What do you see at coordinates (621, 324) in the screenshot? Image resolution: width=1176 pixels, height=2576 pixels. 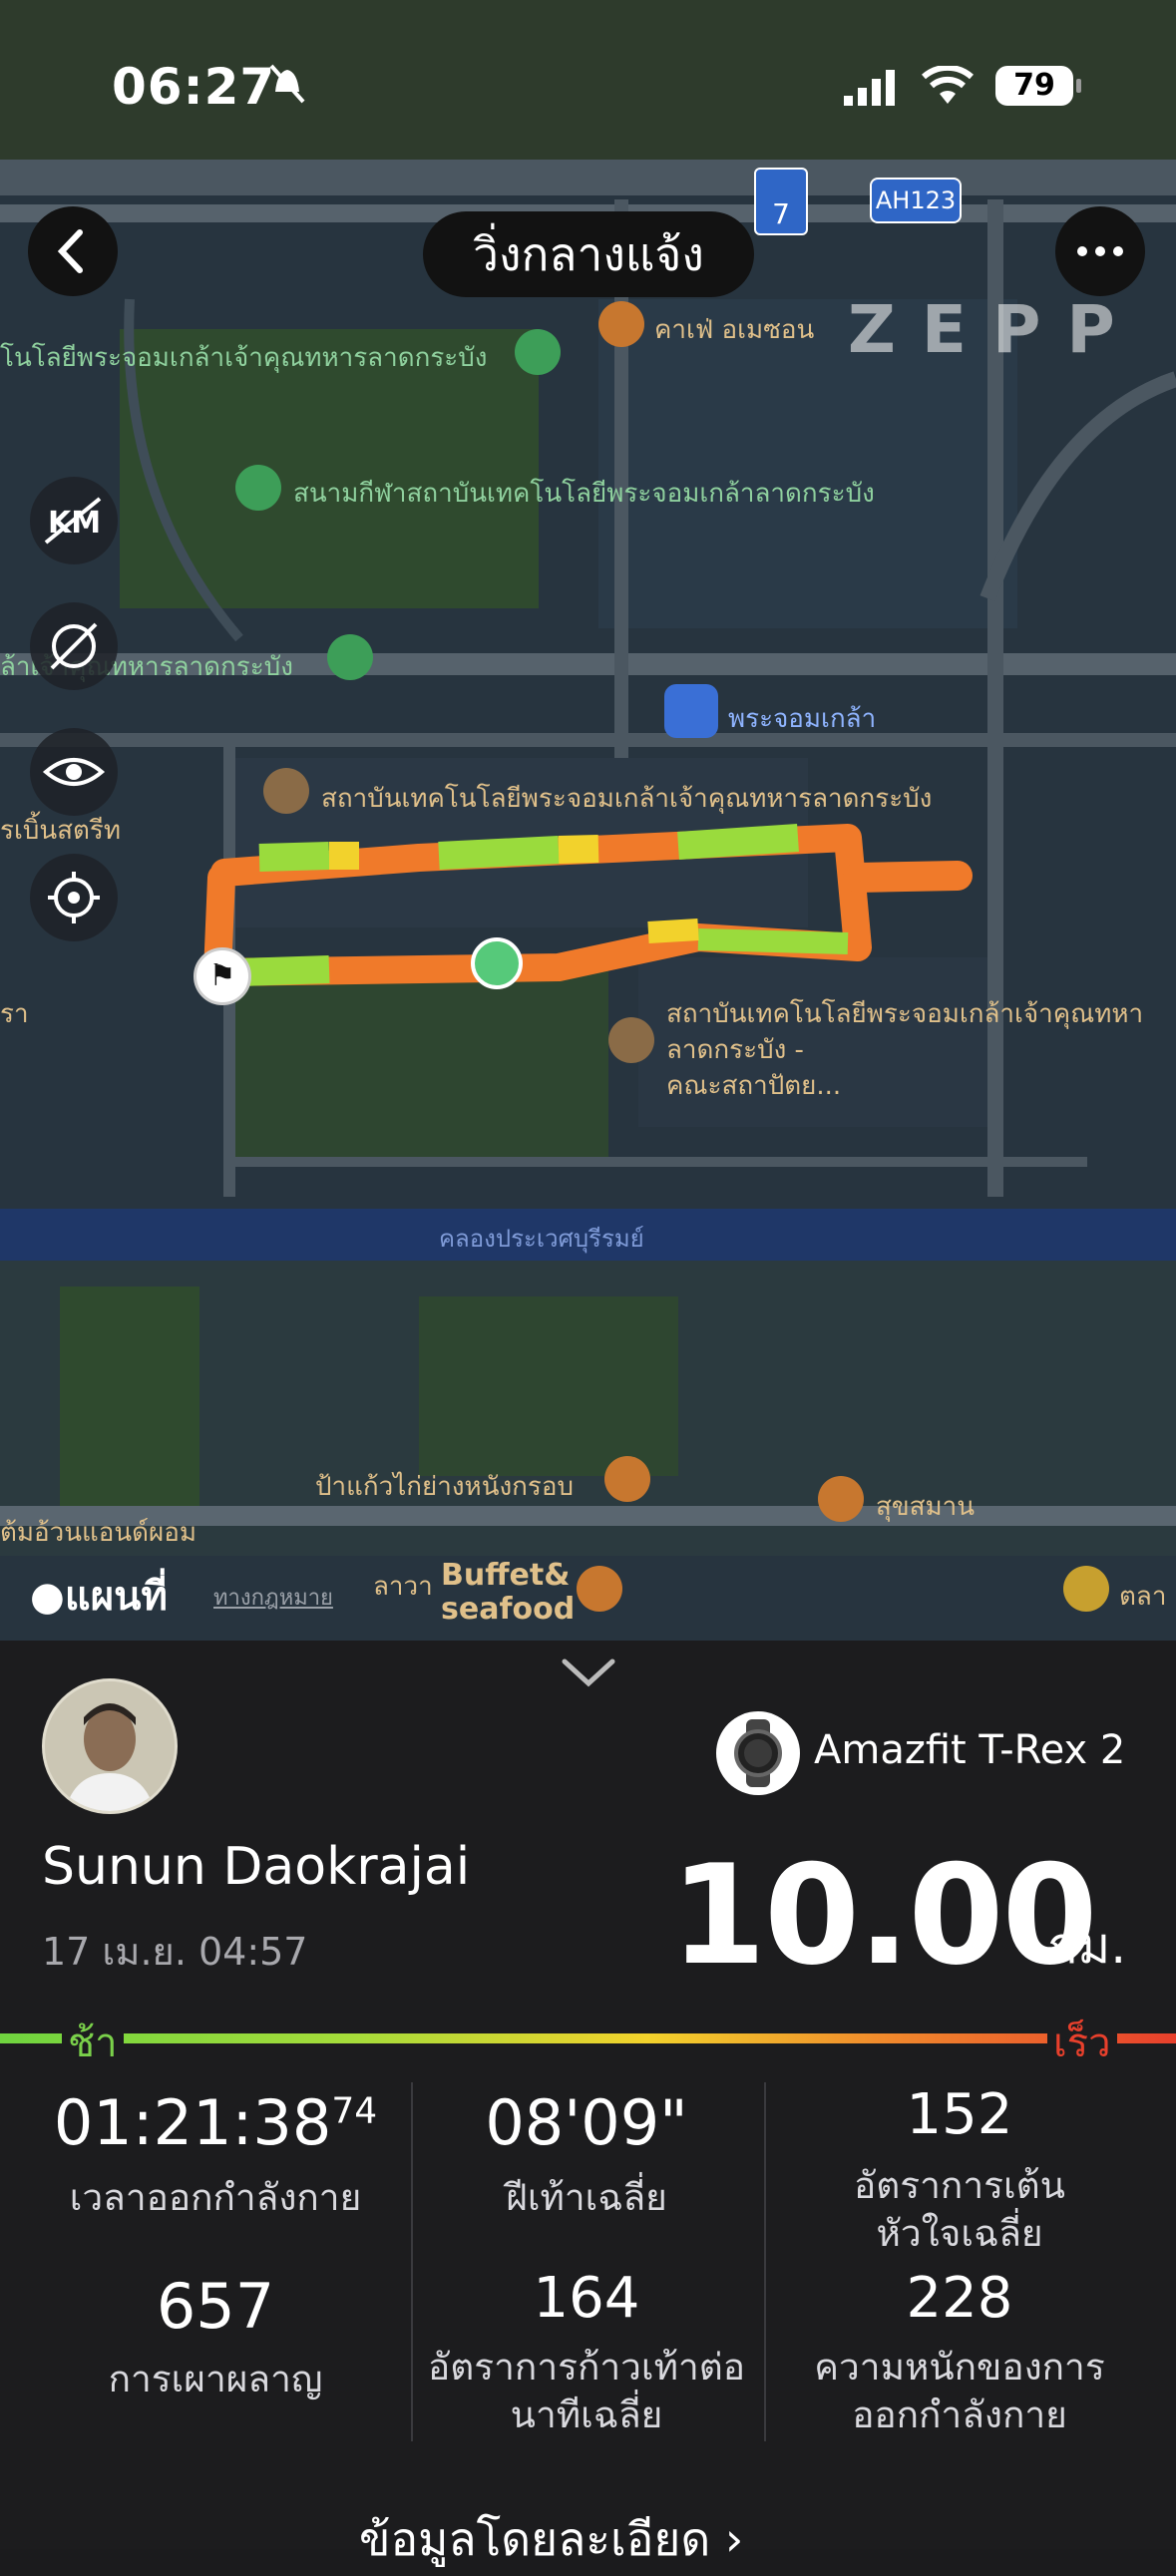 I see `cafe-icon` at bounding box center [621, 324].